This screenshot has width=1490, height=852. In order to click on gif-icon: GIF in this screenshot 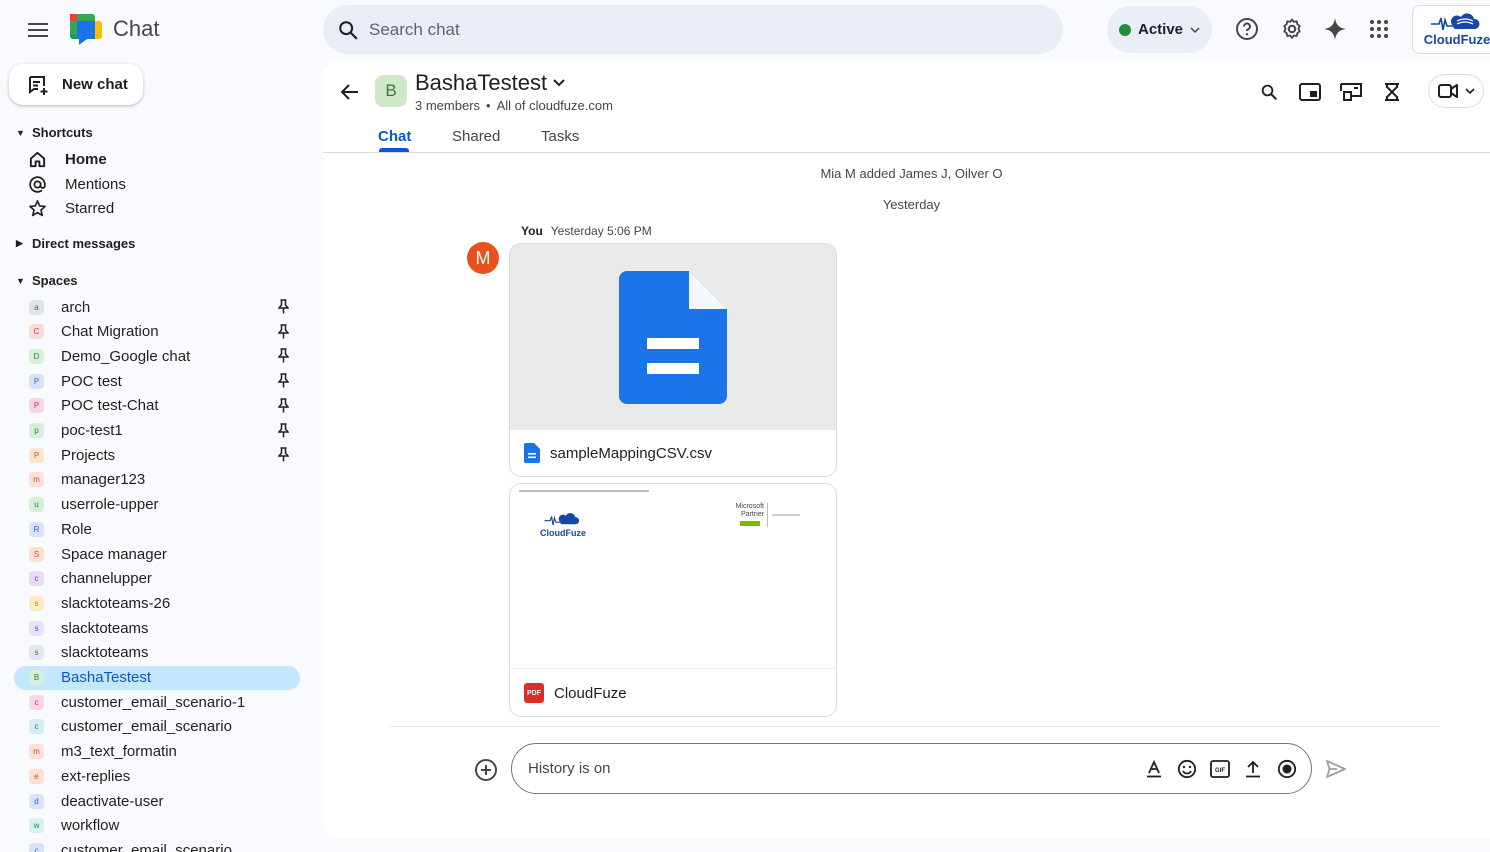, I will do `click(1220, 769)`.